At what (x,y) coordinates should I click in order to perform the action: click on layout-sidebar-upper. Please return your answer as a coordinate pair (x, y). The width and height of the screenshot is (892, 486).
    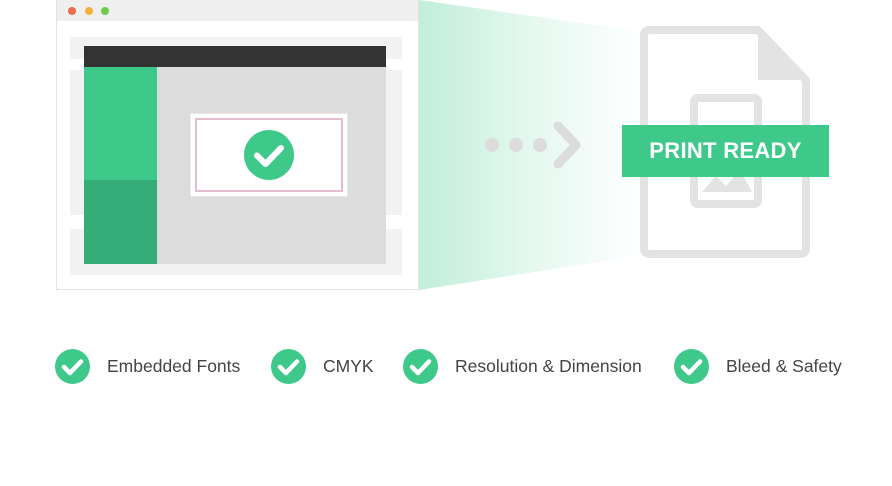
    Looking at the image, I should click on (120, 123).